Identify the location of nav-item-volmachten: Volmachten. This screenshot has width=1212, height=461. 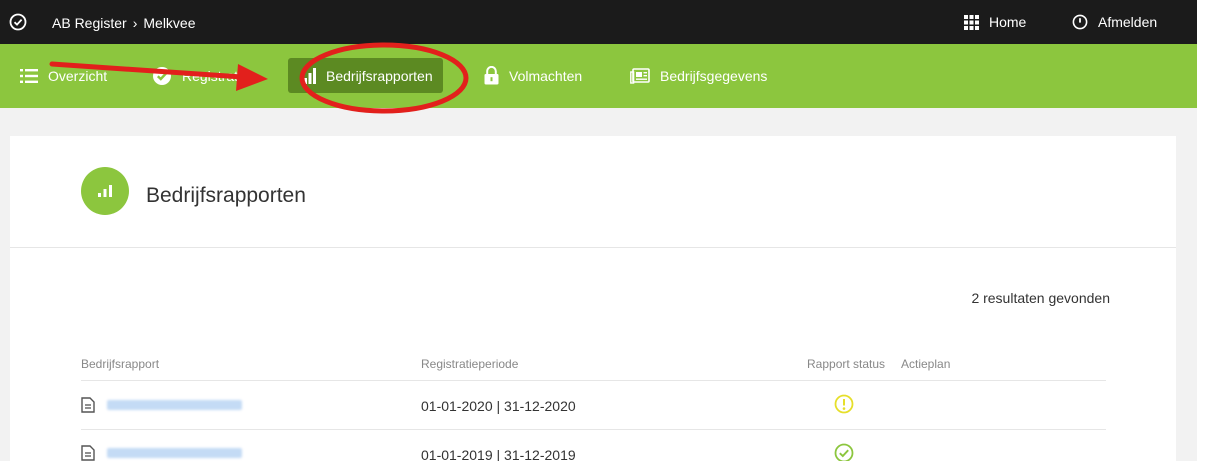
(533, 75).